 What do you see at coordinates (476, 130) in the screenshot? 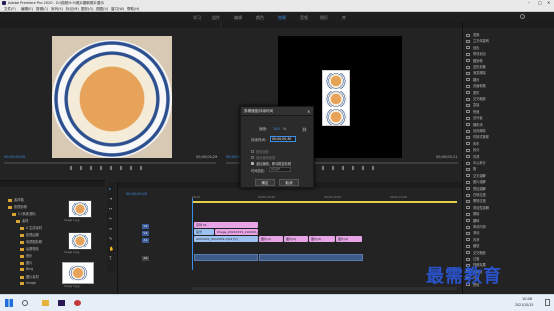
I see `effect-item: 径向擦除` at bounding box center [476, 130].